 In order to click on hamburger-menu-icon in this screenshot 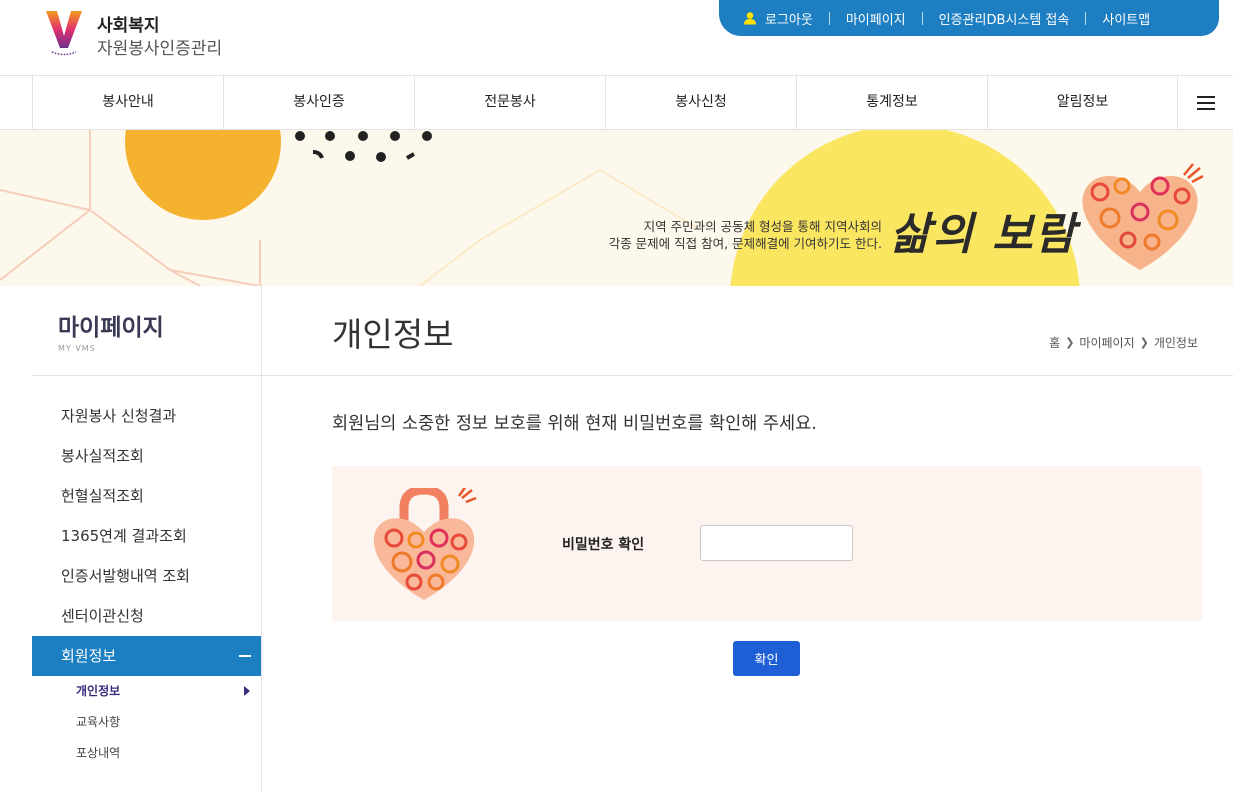, I will do `click(1205, 102)`.